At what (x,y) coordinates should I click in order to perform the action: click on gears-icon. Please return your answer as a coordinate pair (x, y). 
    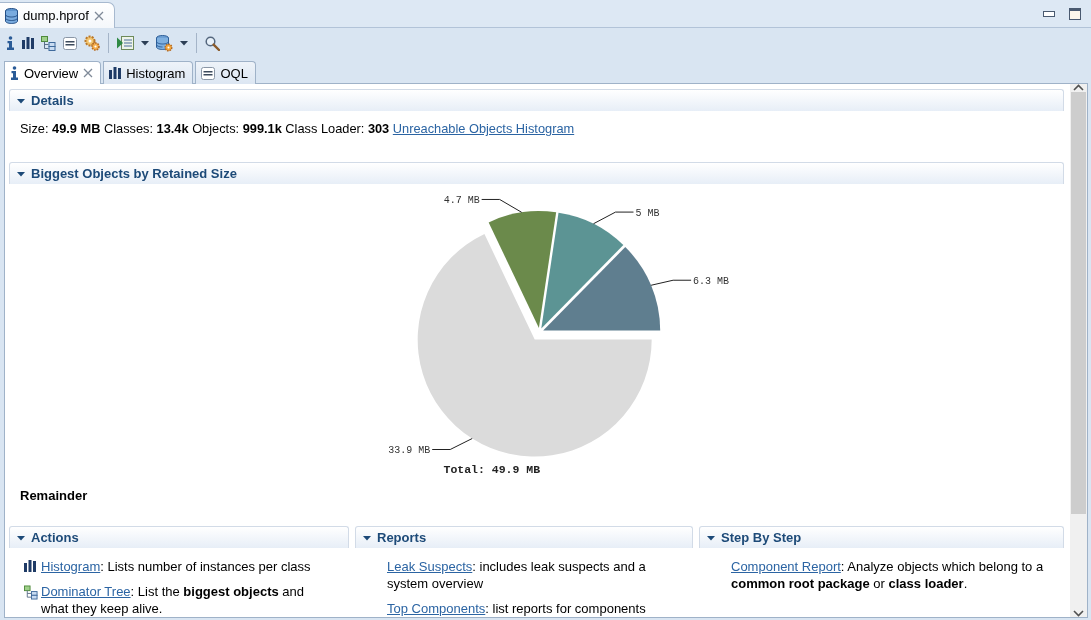
    Looking at the image, I should click on (92, 43).